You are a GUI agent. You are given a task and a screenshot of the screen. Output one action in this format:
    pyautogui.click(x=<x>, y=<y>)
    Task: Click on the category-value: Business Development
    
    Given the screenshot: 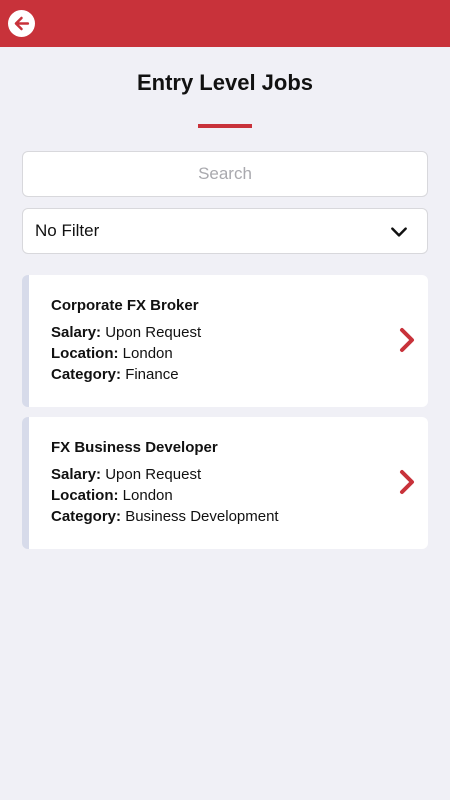 What is the action you would take?
    pyautogui.click(x=202, y=516)
    